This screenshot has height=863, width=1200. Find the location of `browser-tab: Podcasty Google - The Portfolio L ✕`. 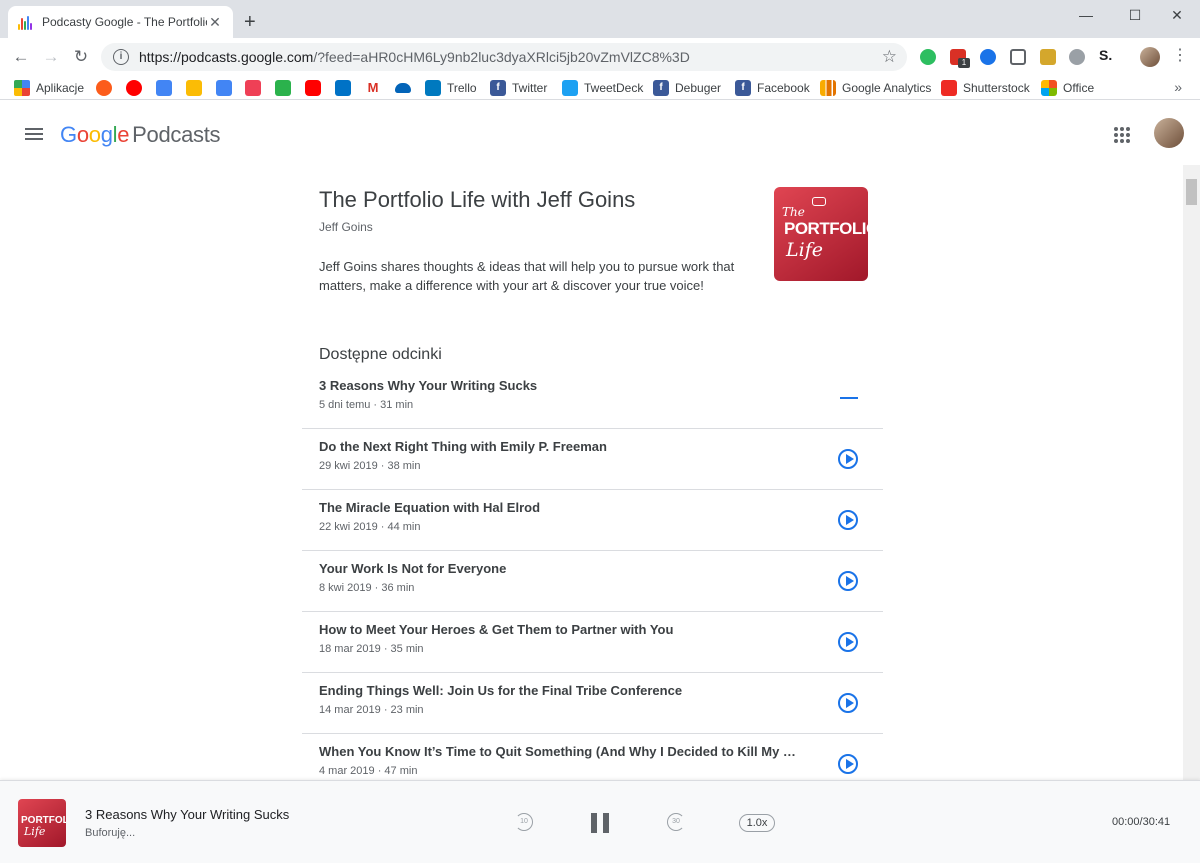

browser-tab: Podcasty Google - The Portfolio L ✕ is located at coordinates (120, 22).